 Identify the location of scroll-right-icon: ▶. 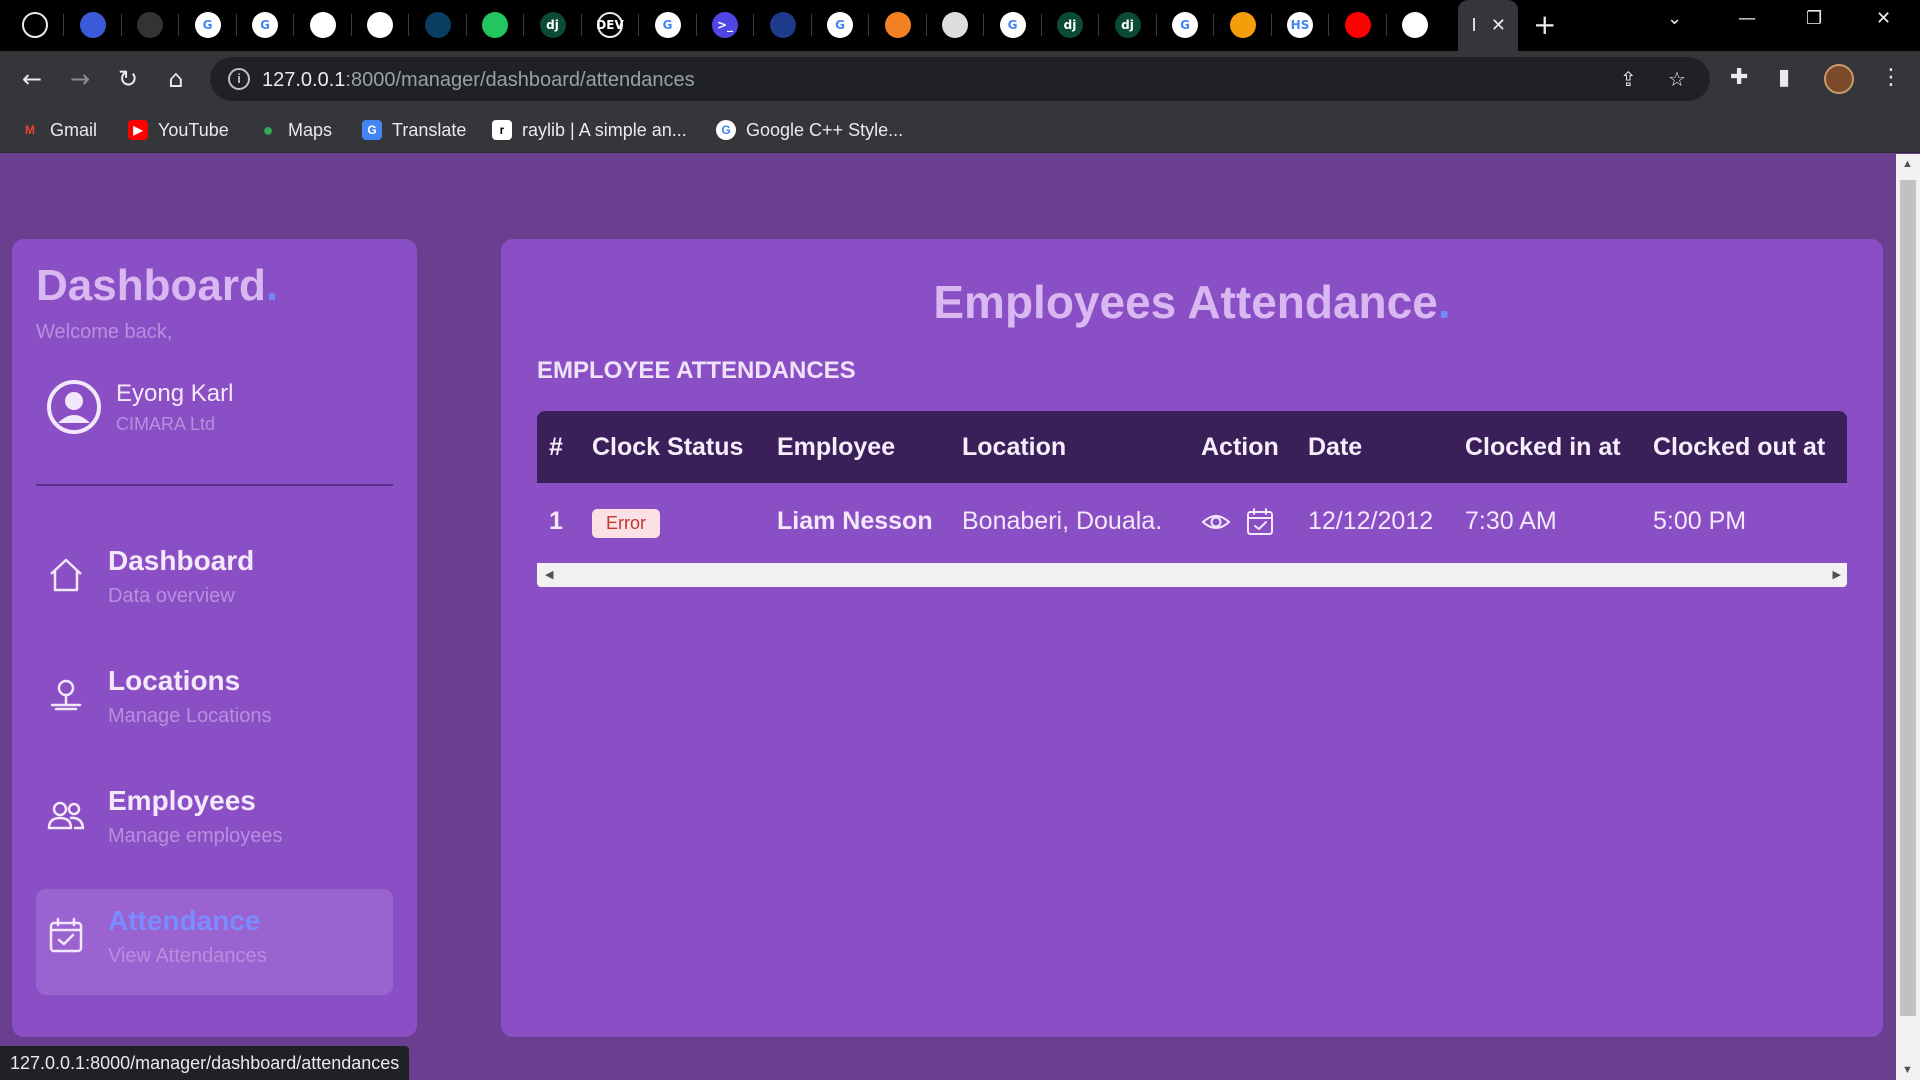
(1837, 574).